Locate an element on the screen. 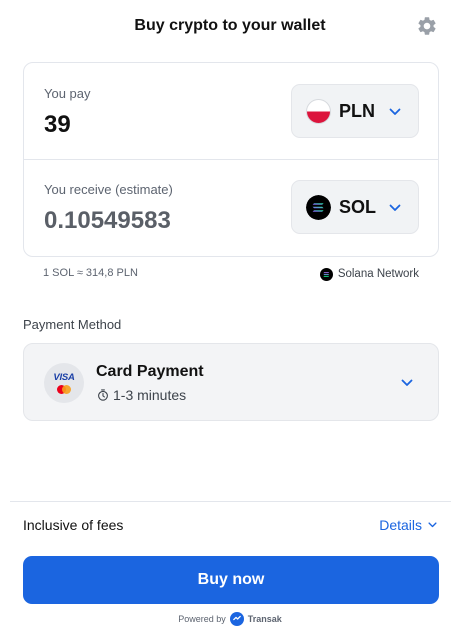 This screenshot has width=460, height=637. payment-duration-text: 1-3 minutes is located at coordinates (150, 395).